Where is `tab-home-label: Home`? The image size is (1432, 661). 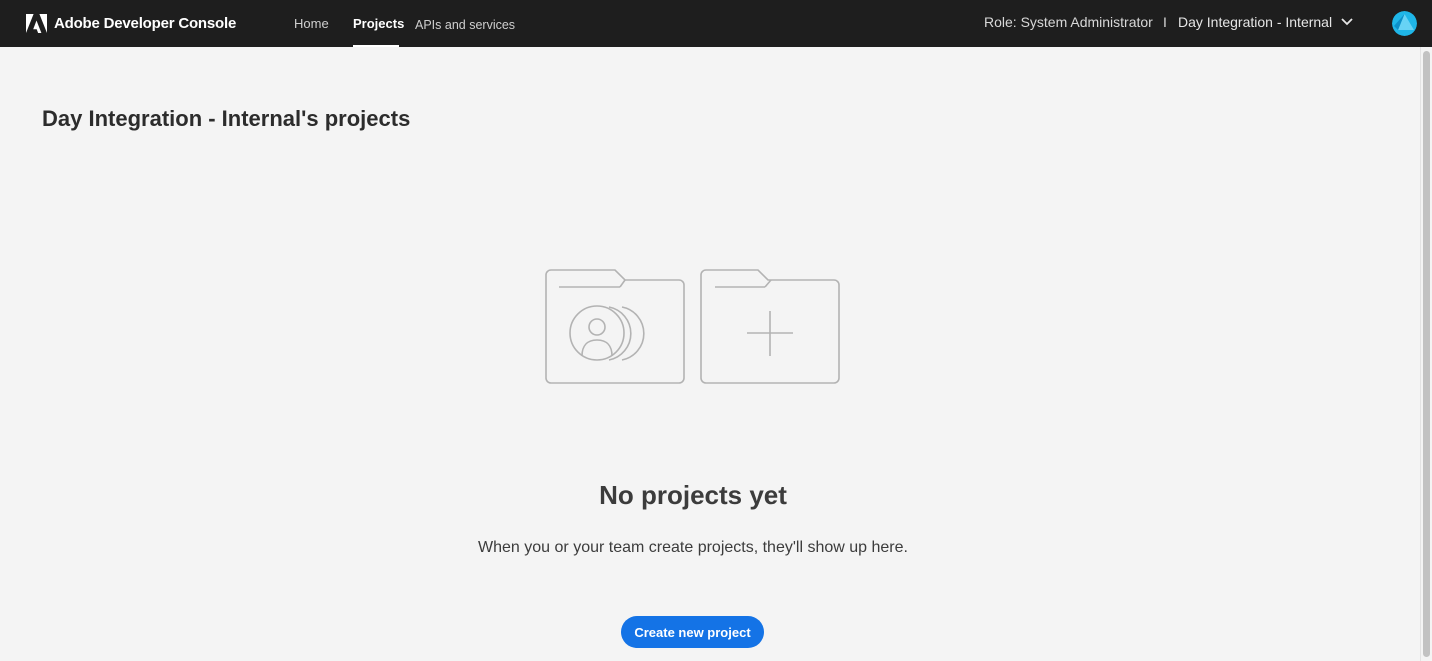
tab-home-label: Home is located at coordinates (311, 23).